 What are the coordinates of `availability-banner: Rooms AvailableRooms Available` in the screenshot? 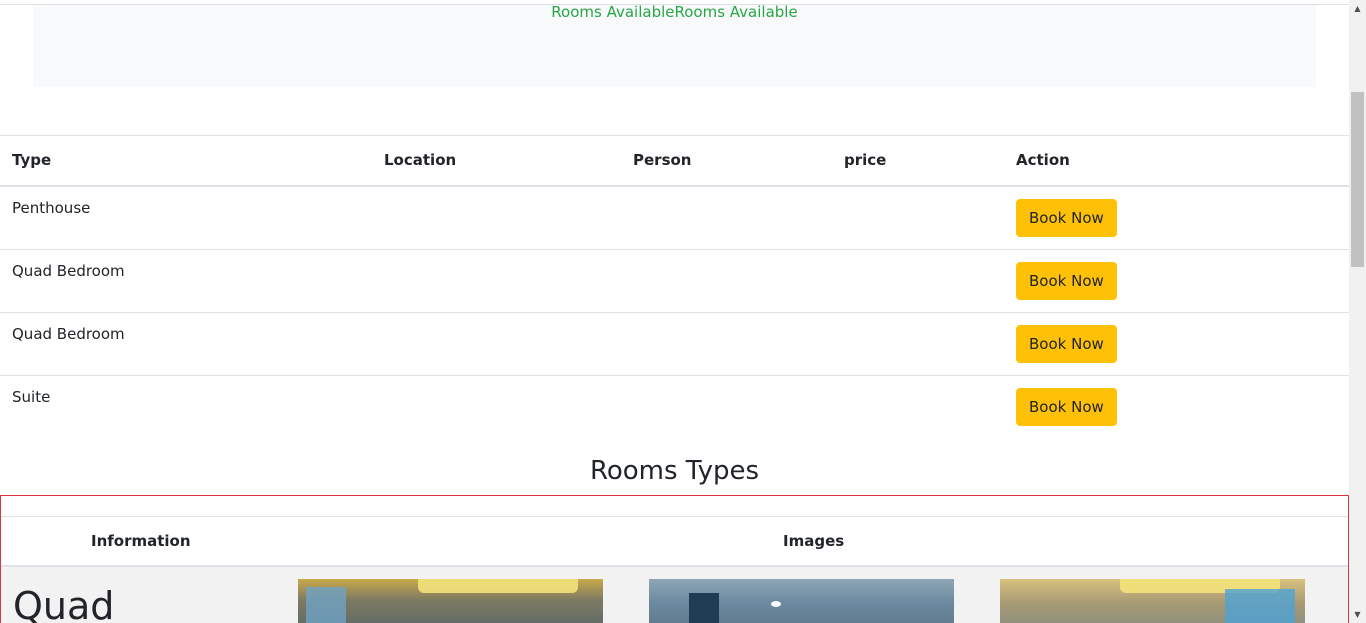 It's located at (674, 46).